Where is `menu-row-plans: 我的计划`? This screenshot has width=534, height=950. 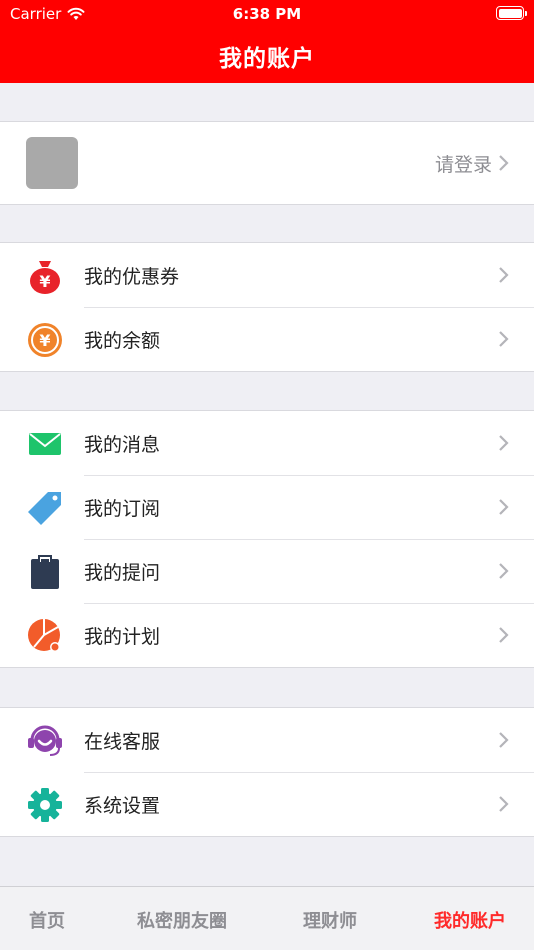
menu-row-plans: 我的计划 is located at coordinates (267, 635).